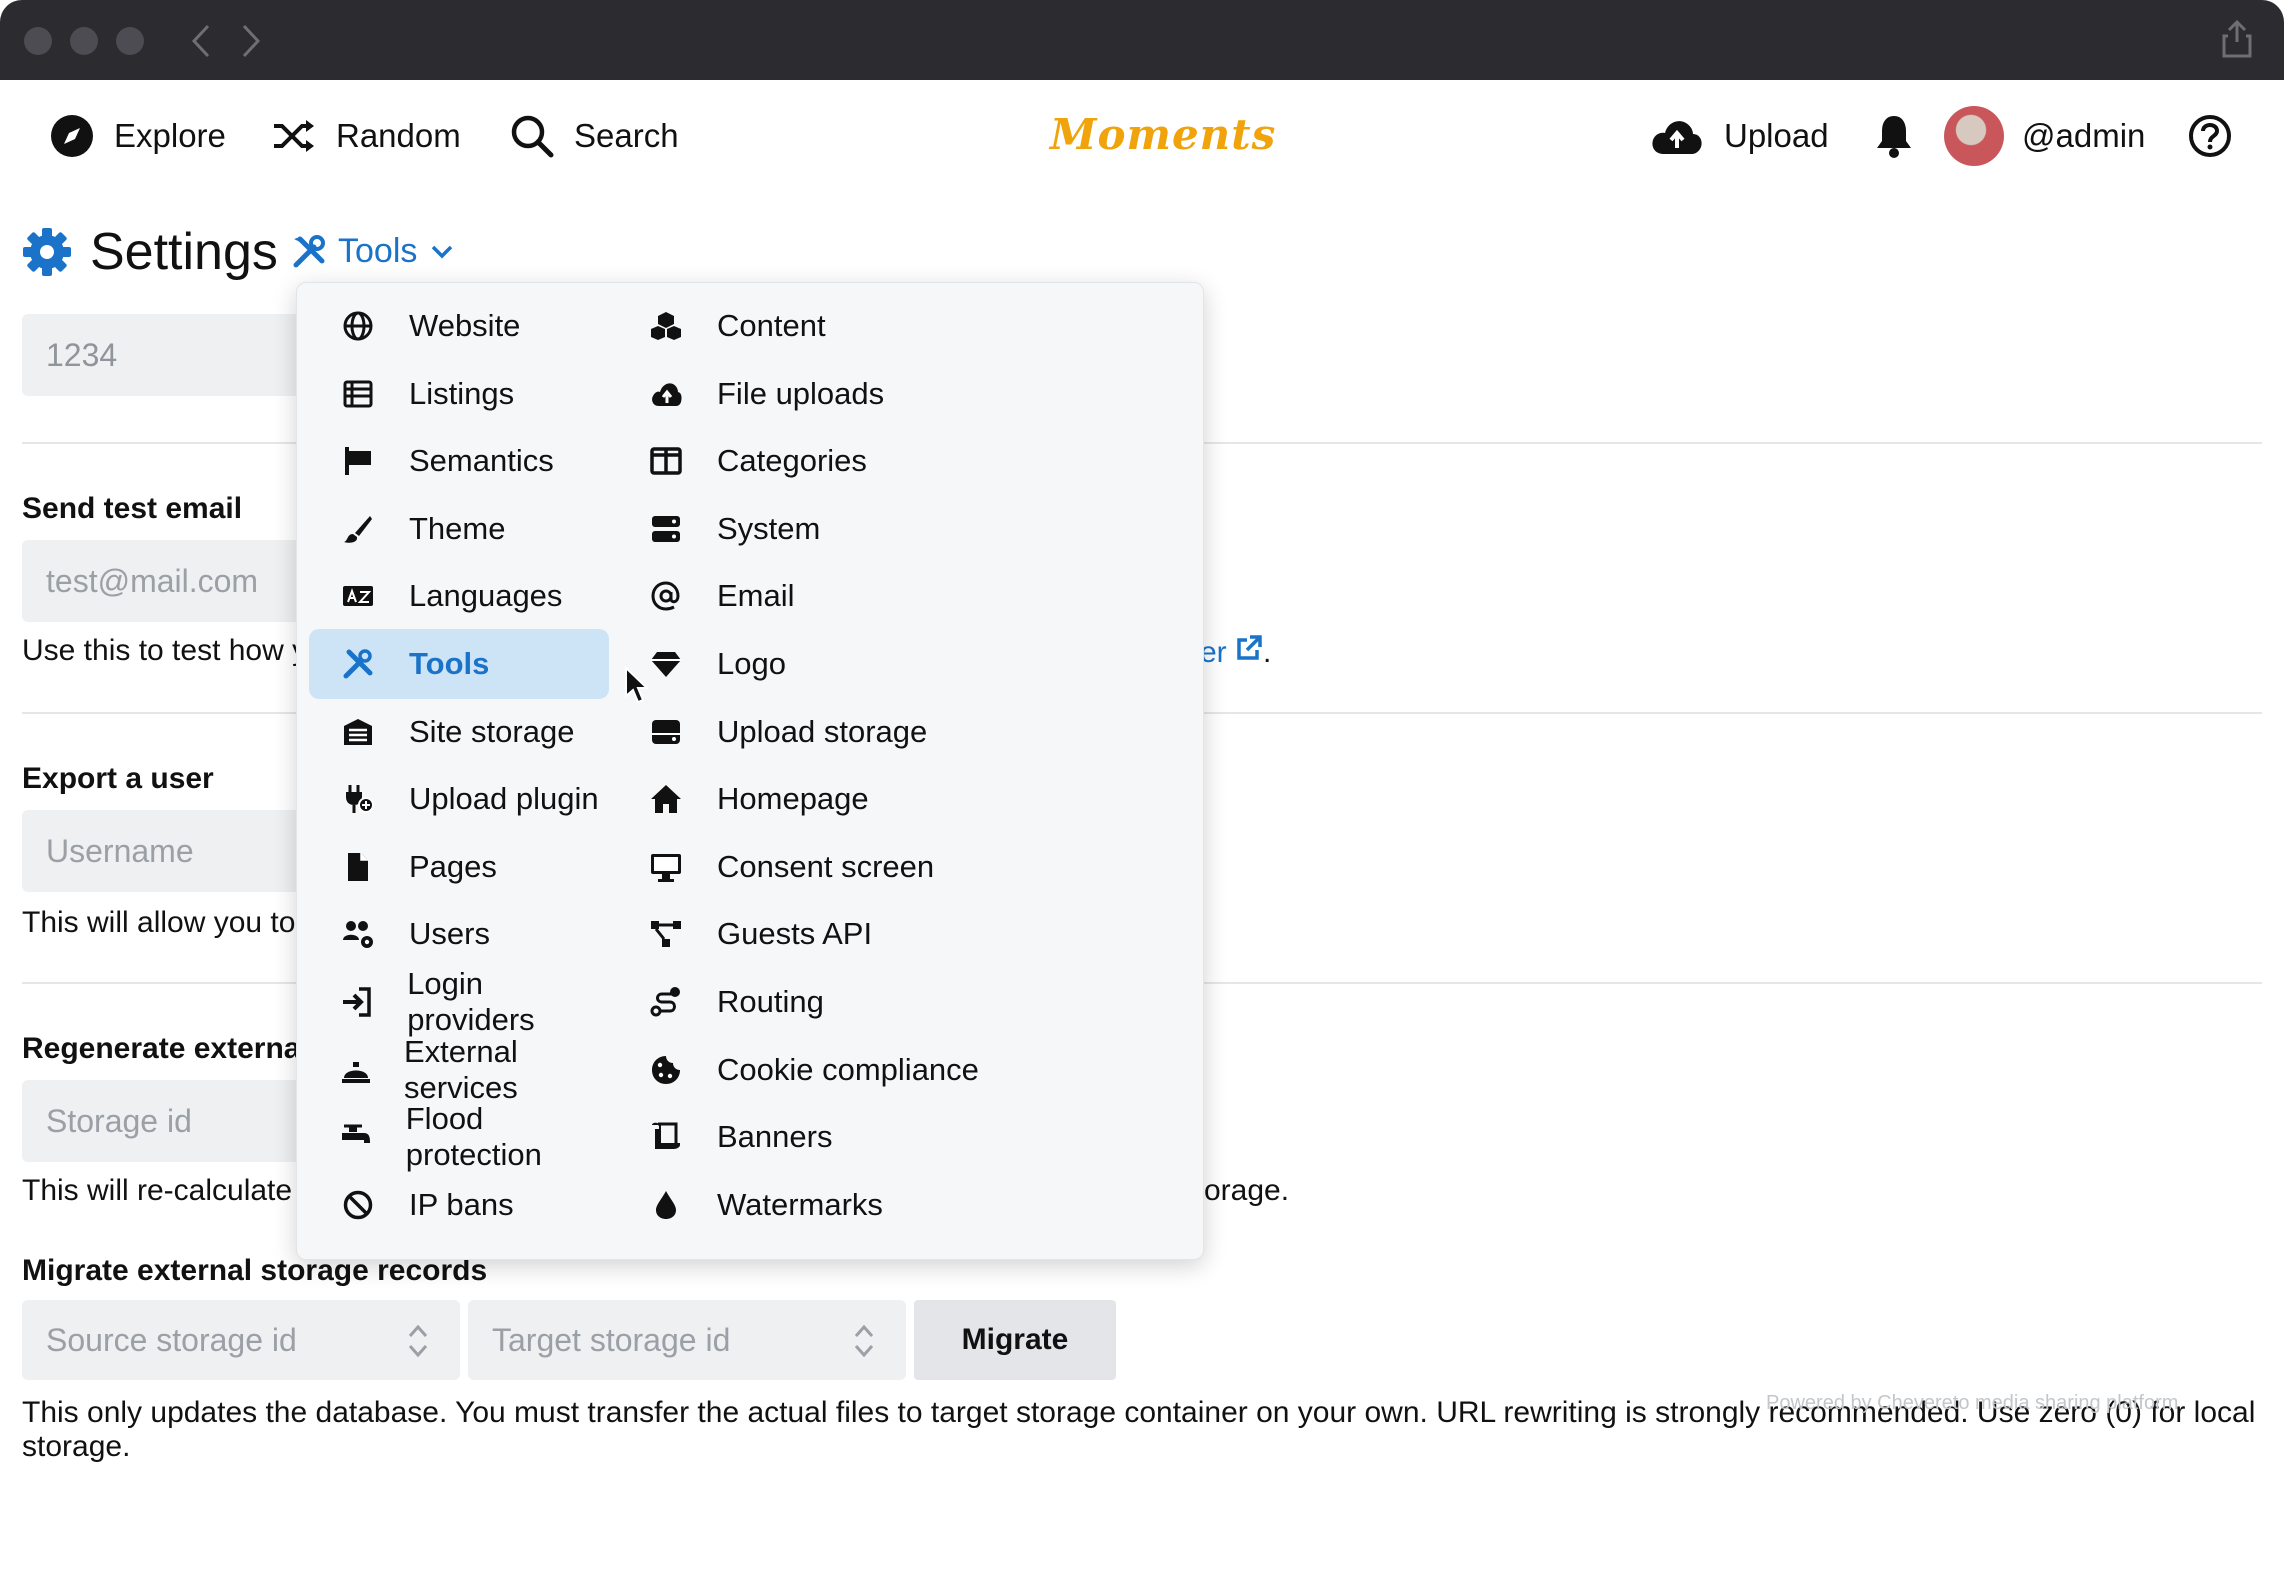 The height and width of the screenshot is (1582, 2284). Describe the element at coordinates (159, 922) in the screenshot. I see `export-user-help: This will allow you to` at that location.